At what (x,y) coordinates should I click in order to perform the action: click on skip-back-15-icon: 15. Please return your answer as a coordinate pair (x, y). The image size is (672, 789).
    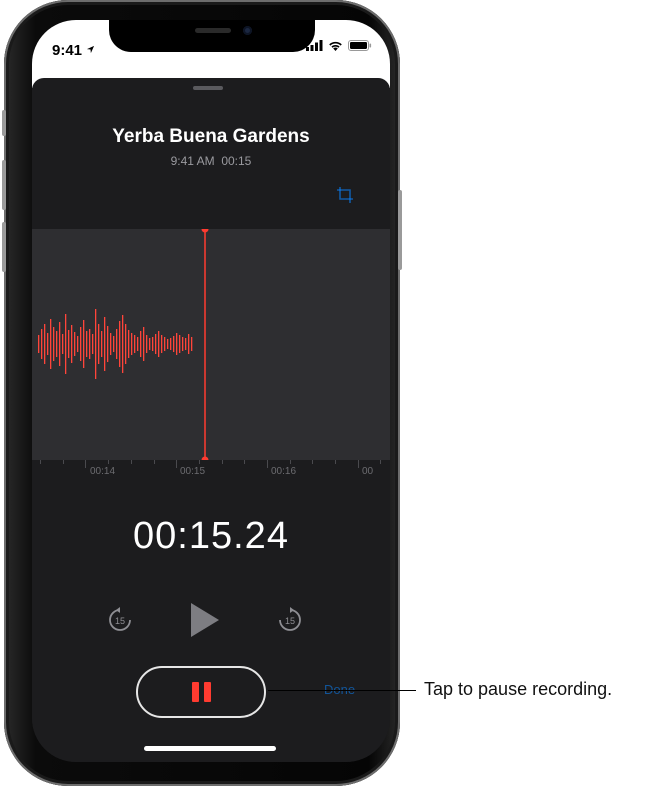
    Looking at the image, I should click on (120, 620).